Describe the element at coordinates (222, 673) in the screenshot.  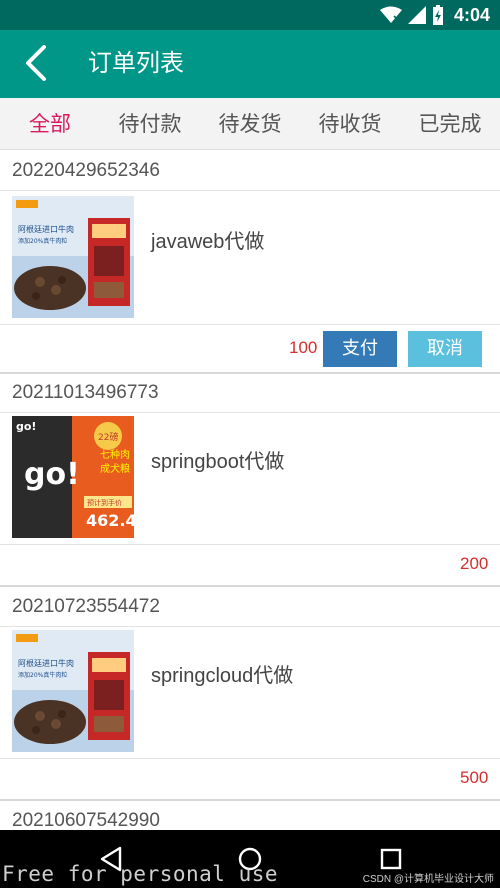
I see `product-name: springcloud代做` at that location.